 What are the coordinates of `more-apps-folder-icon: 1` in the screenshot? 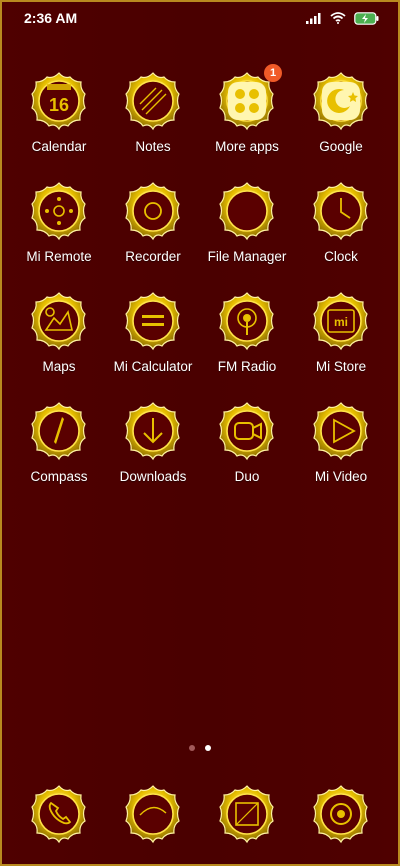 It's located at (249, 98).